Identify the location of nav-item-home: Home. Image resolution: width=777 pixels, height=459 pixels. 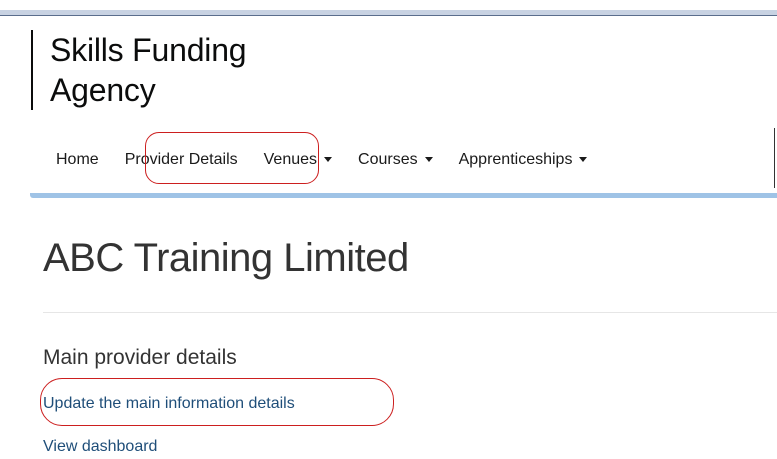
(77, 160).